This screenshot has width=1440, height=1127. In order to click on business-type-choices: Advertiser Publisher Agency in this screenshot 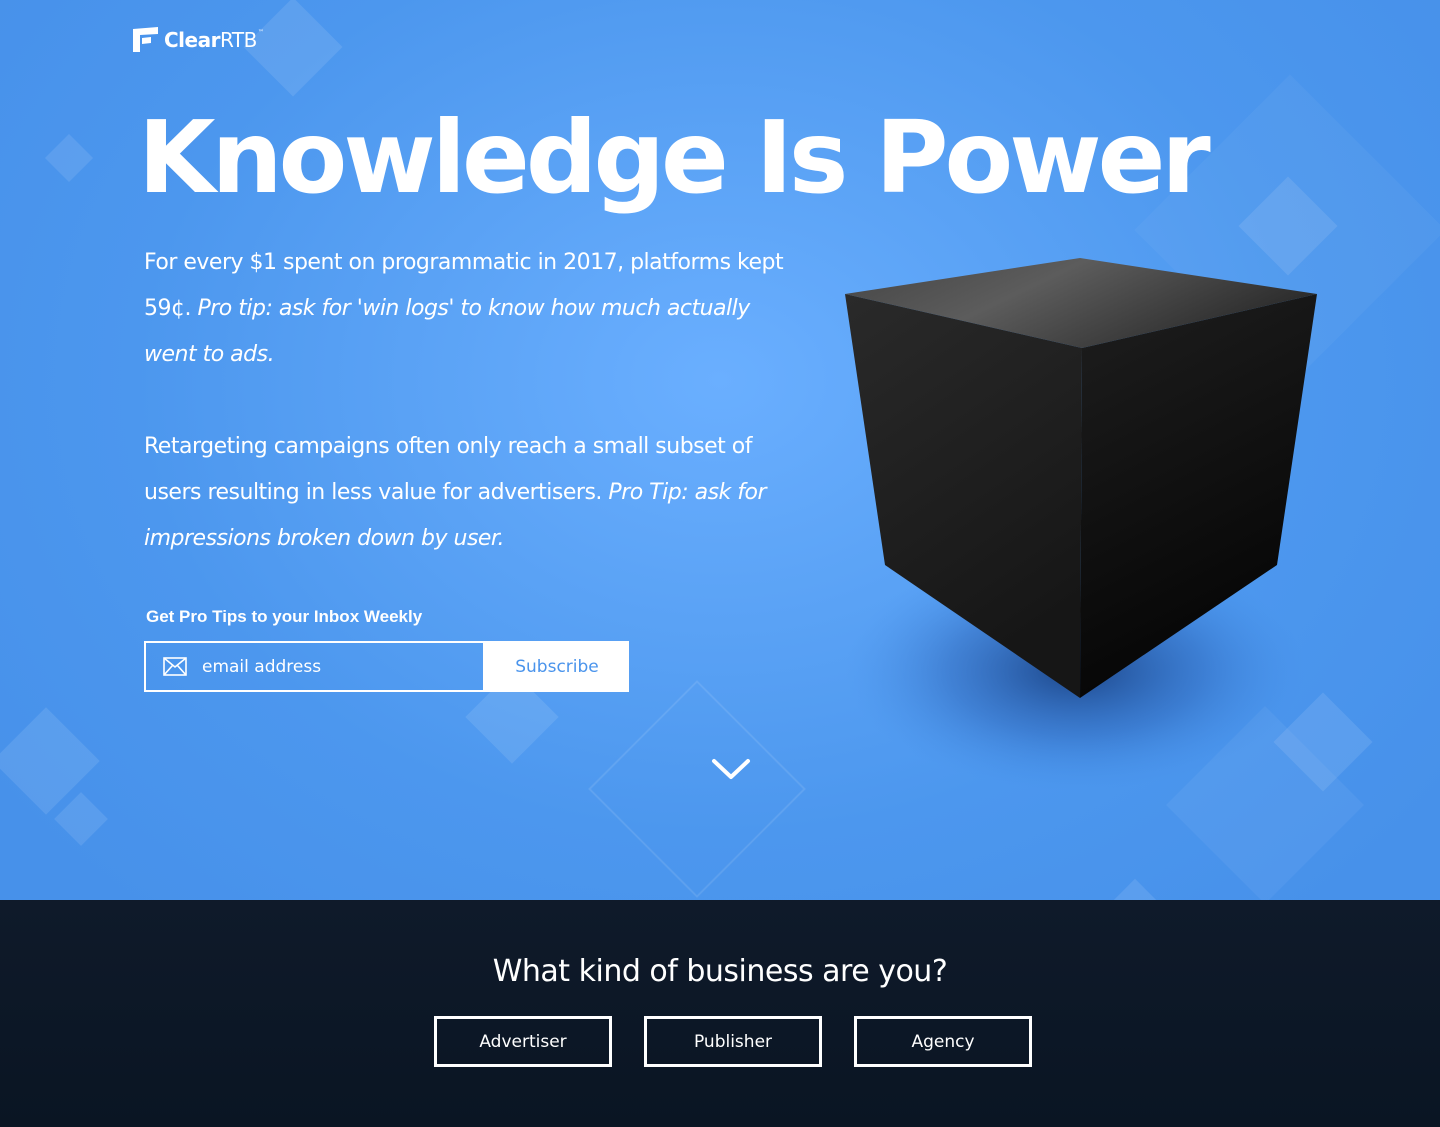, I will do `click(733, 1041)`.